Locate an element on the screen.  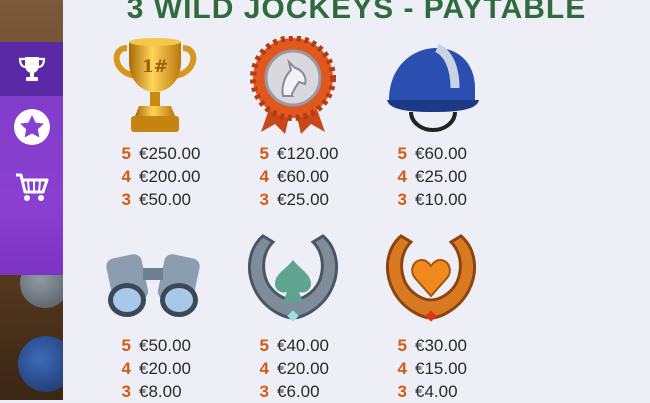
pay-row: 5 €250.00 is located at coordinates (160, 153).